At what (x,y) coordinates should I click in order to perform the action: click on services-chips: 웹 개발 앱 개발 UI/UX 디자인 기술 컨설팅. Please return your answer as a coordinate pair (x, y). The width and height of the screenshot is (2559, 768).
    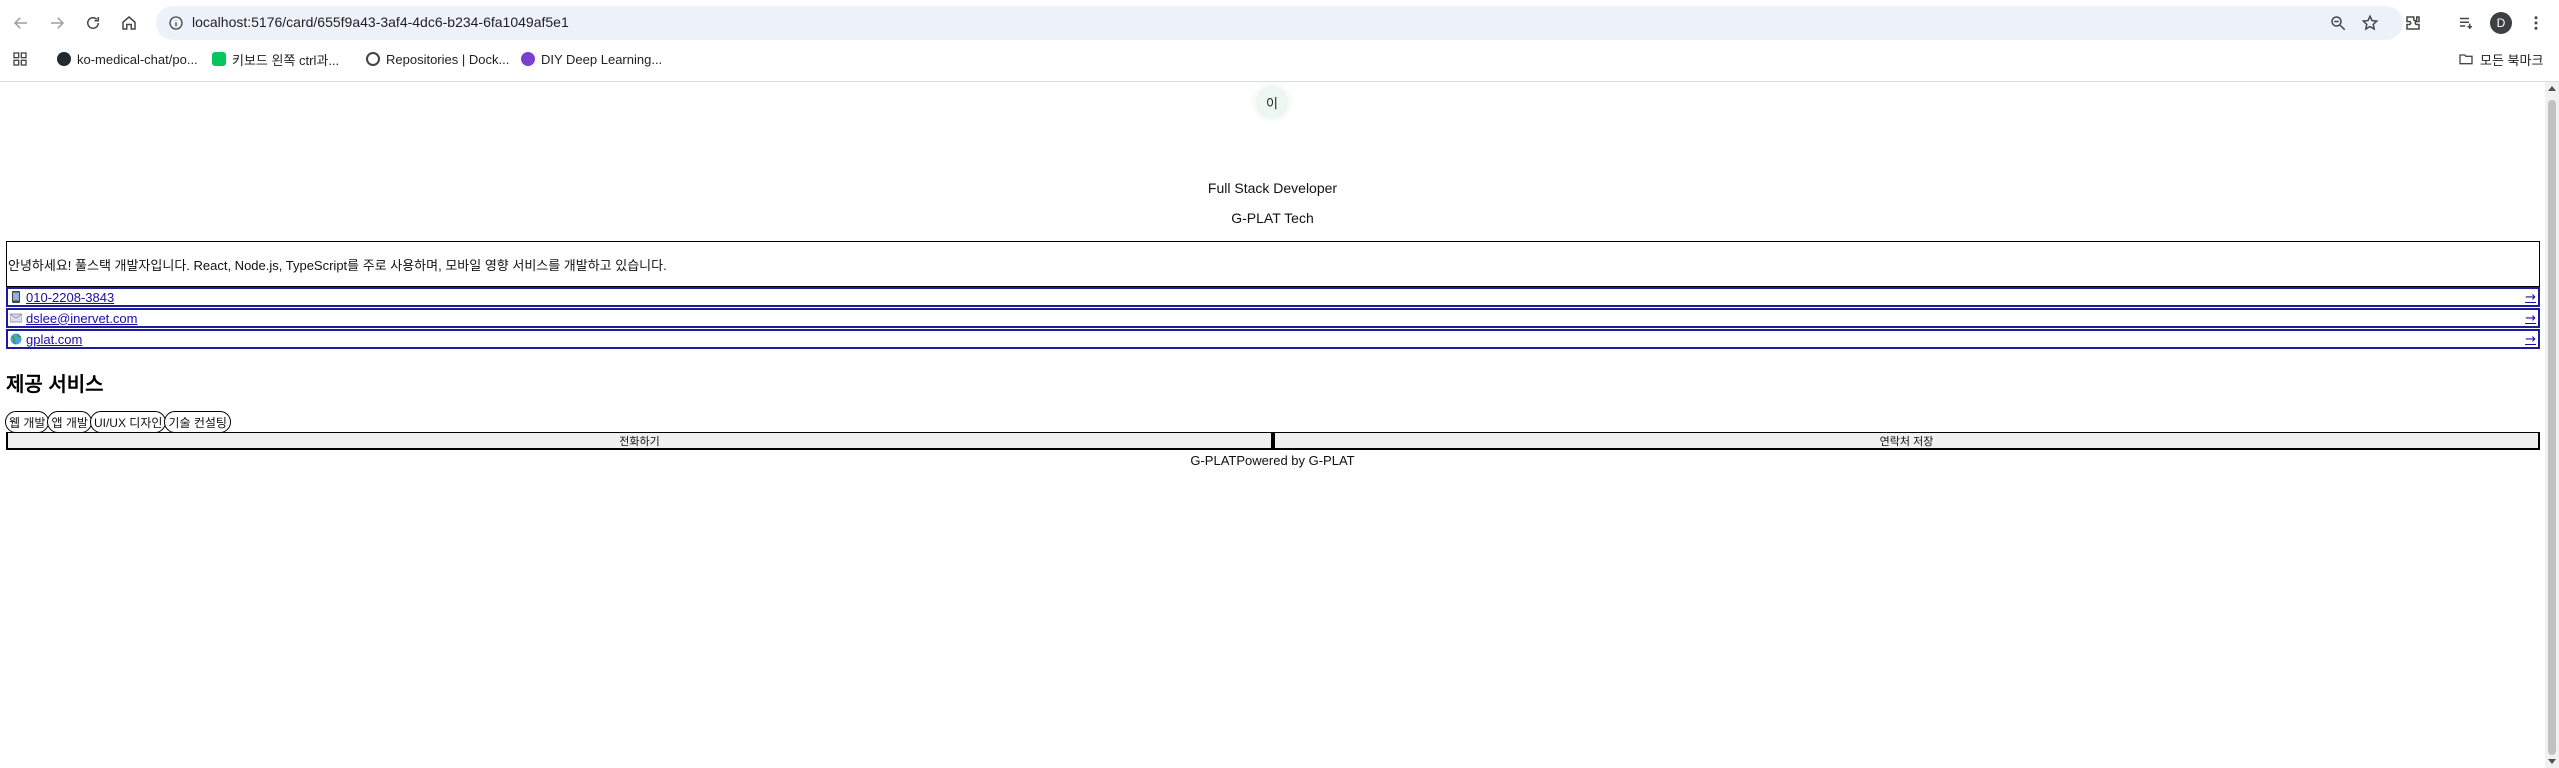
    Looking at the image, I should click on (118, 422).